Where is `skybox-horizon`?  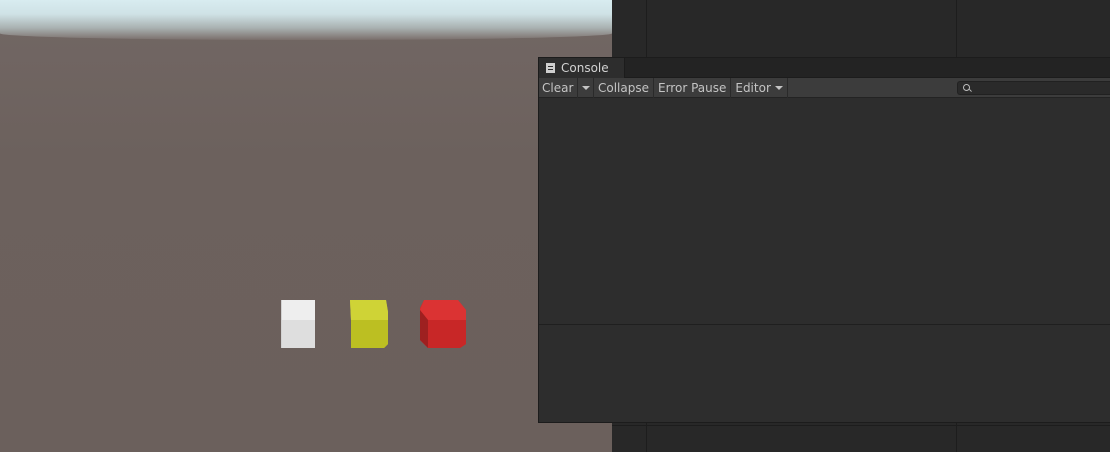 skybox-horizon is located at coordinates (306, 20).